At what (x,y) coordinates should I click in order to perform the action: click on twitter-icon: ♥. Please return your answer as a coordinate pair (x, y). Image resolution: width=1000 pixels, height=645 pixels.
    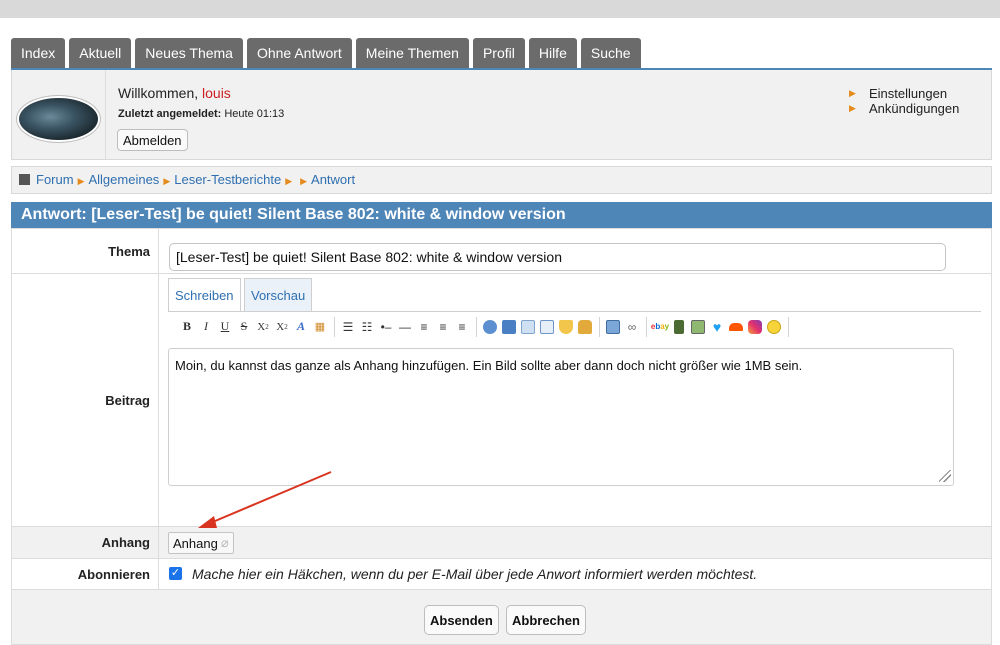
    Looking at the image, I should click on (717, 327).